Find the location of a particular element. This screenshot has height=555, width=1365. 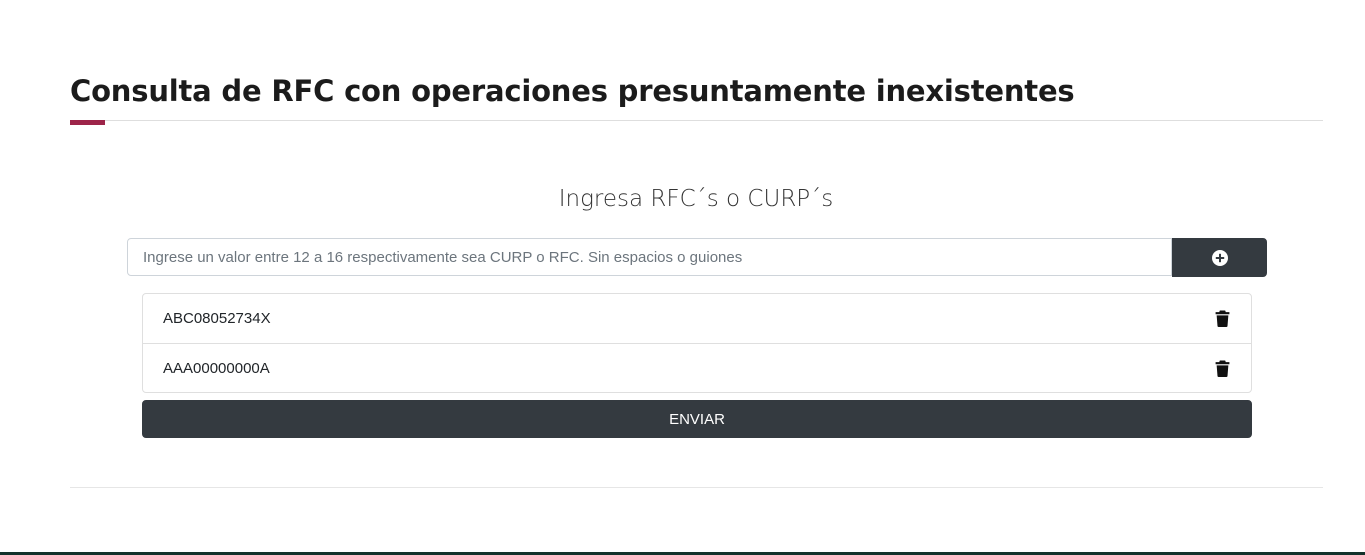

list-item: ABC08052734X is located at coordinates (697, 318).